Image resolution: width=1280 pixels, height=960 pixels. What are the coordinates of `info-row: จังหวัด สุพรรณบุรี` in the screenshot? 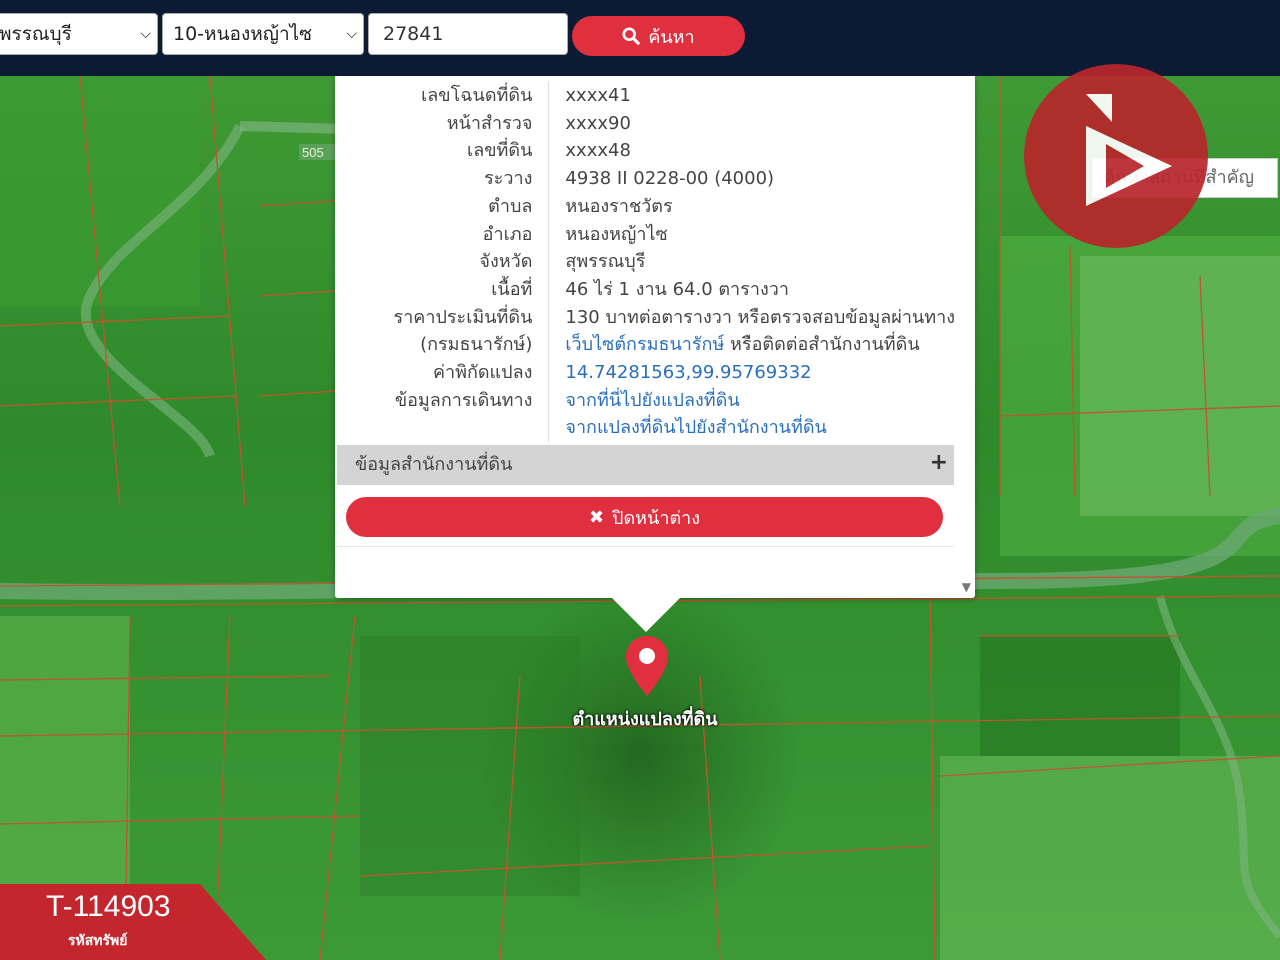 It's located at (646, 262).